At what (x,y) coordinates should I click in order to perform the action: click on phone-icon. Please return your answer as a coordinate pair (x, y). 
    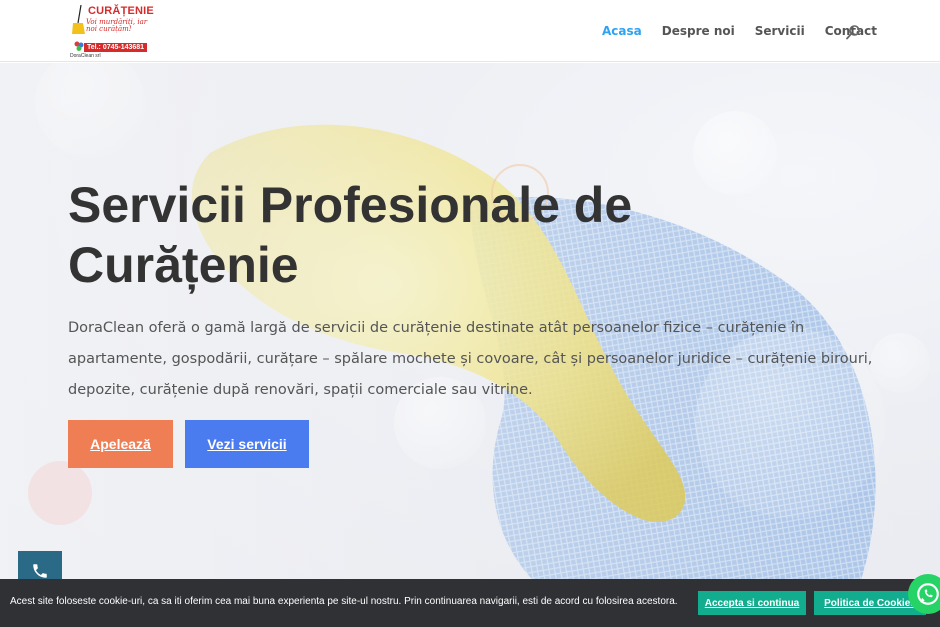
    Looking at the image, I should click on (40, 571).